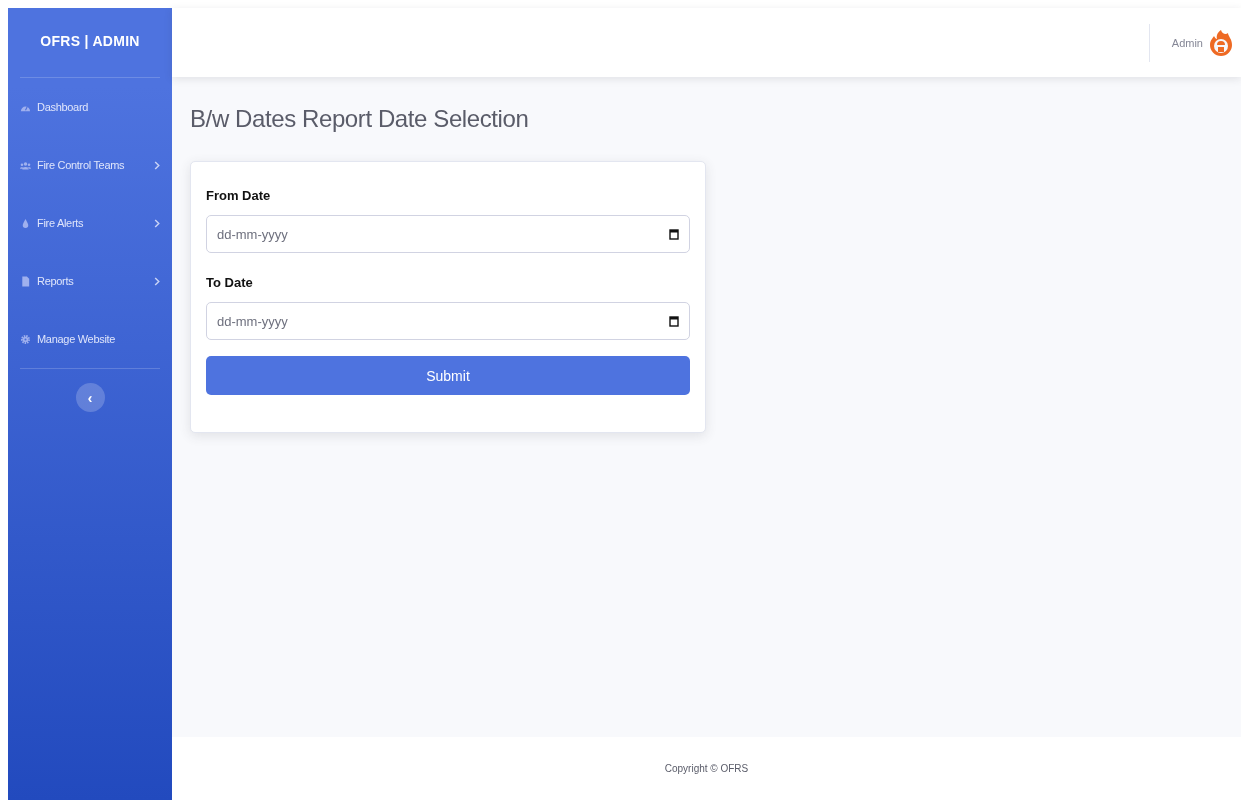  What do you see at coordinates (90, 397) in the screenshot?
I see `collapse-button: ‹` at bounding box center [90, 397].